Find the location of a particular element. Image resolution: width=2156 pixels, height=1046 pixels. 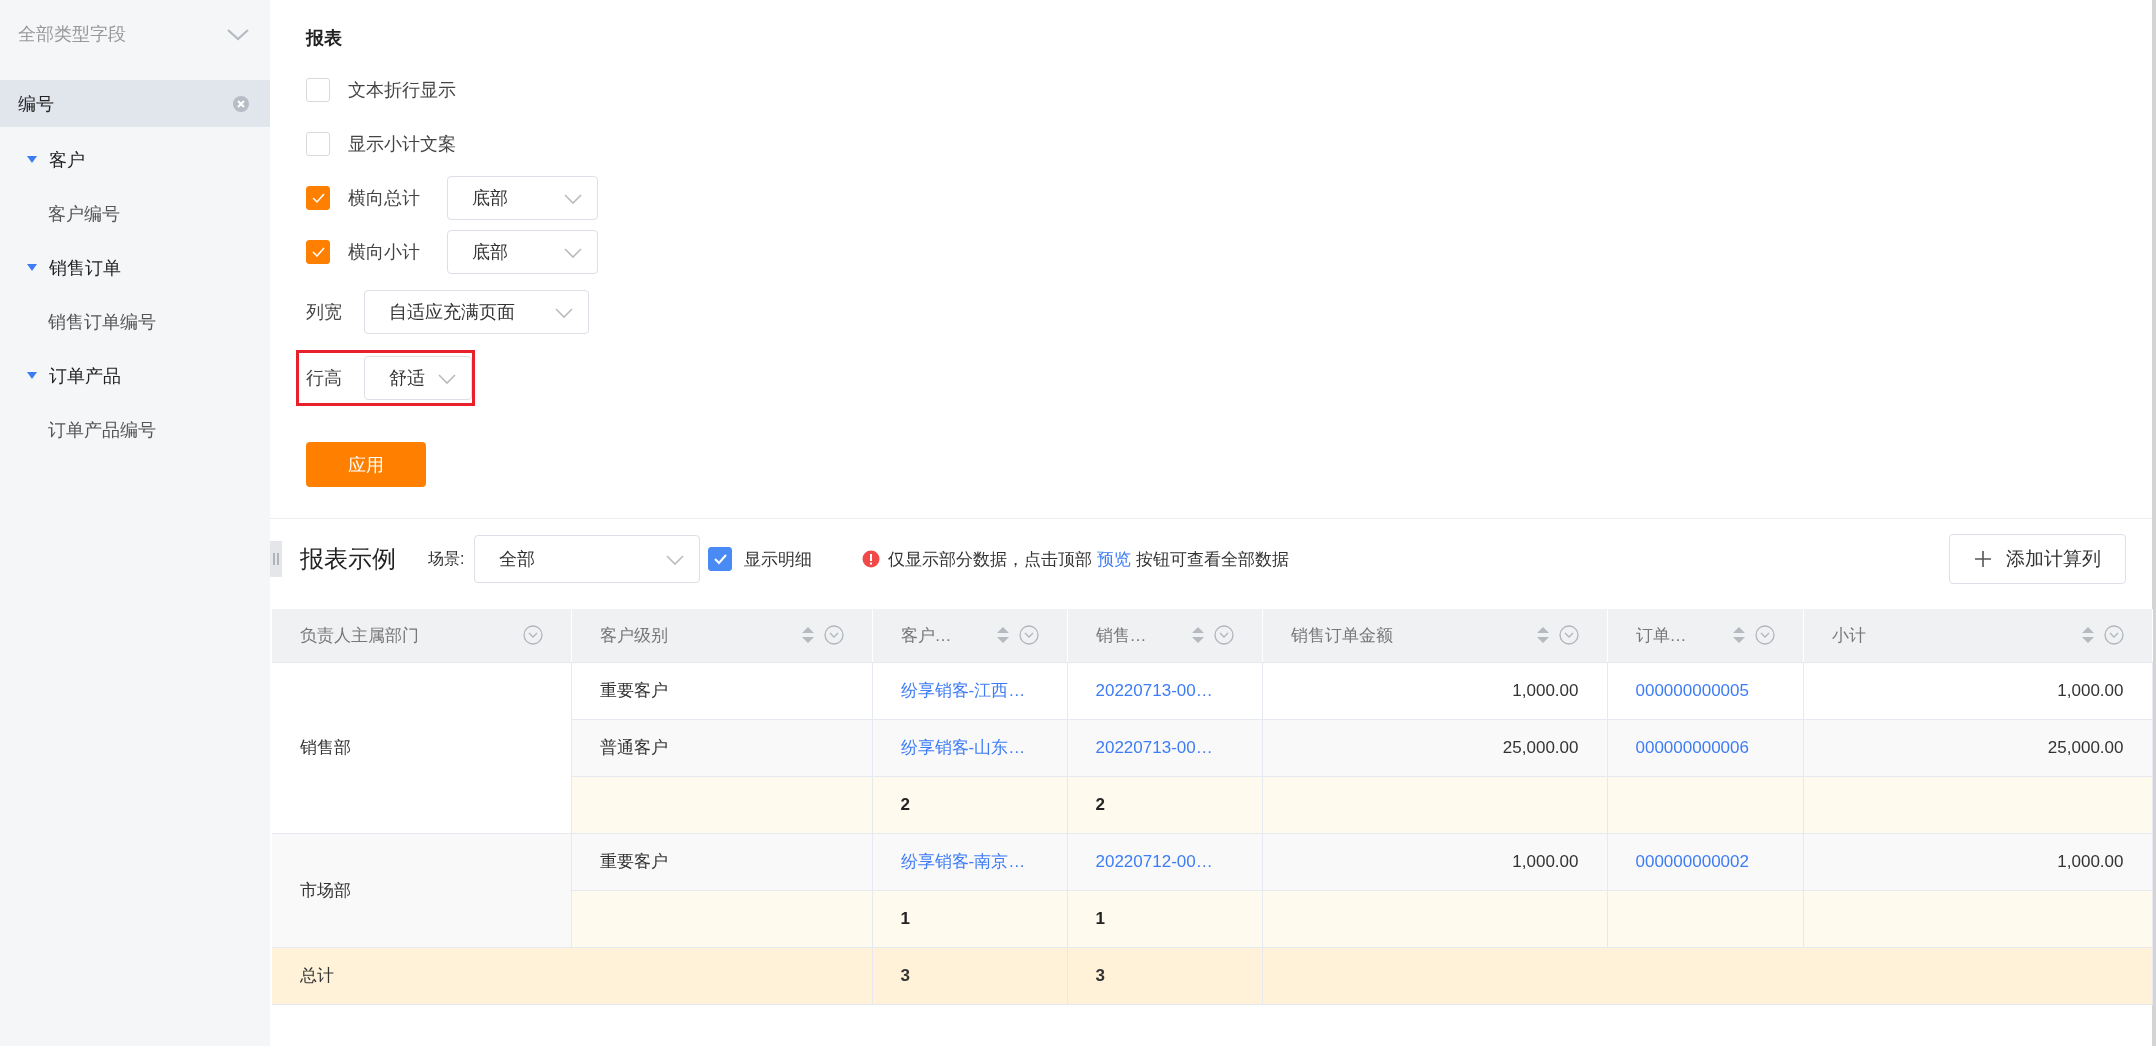

column-header: 小计 is located at coordinates (1977, 635).